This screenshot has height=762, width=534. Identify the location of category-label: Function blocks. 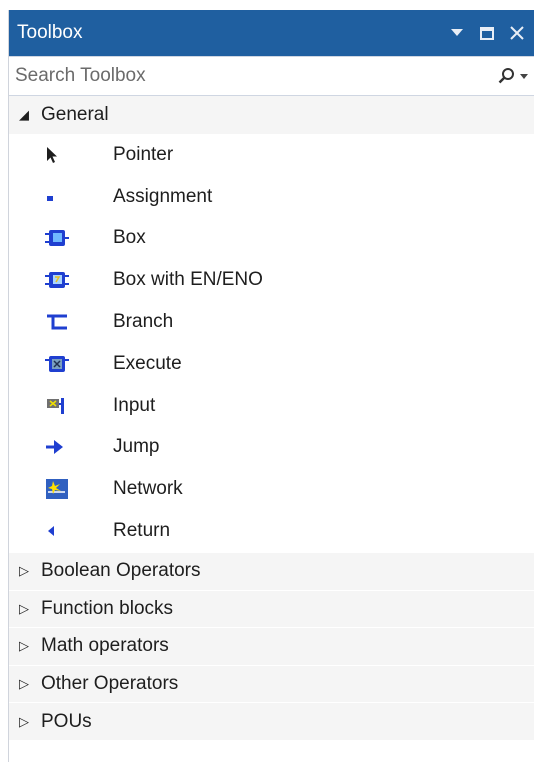
(107, 608).